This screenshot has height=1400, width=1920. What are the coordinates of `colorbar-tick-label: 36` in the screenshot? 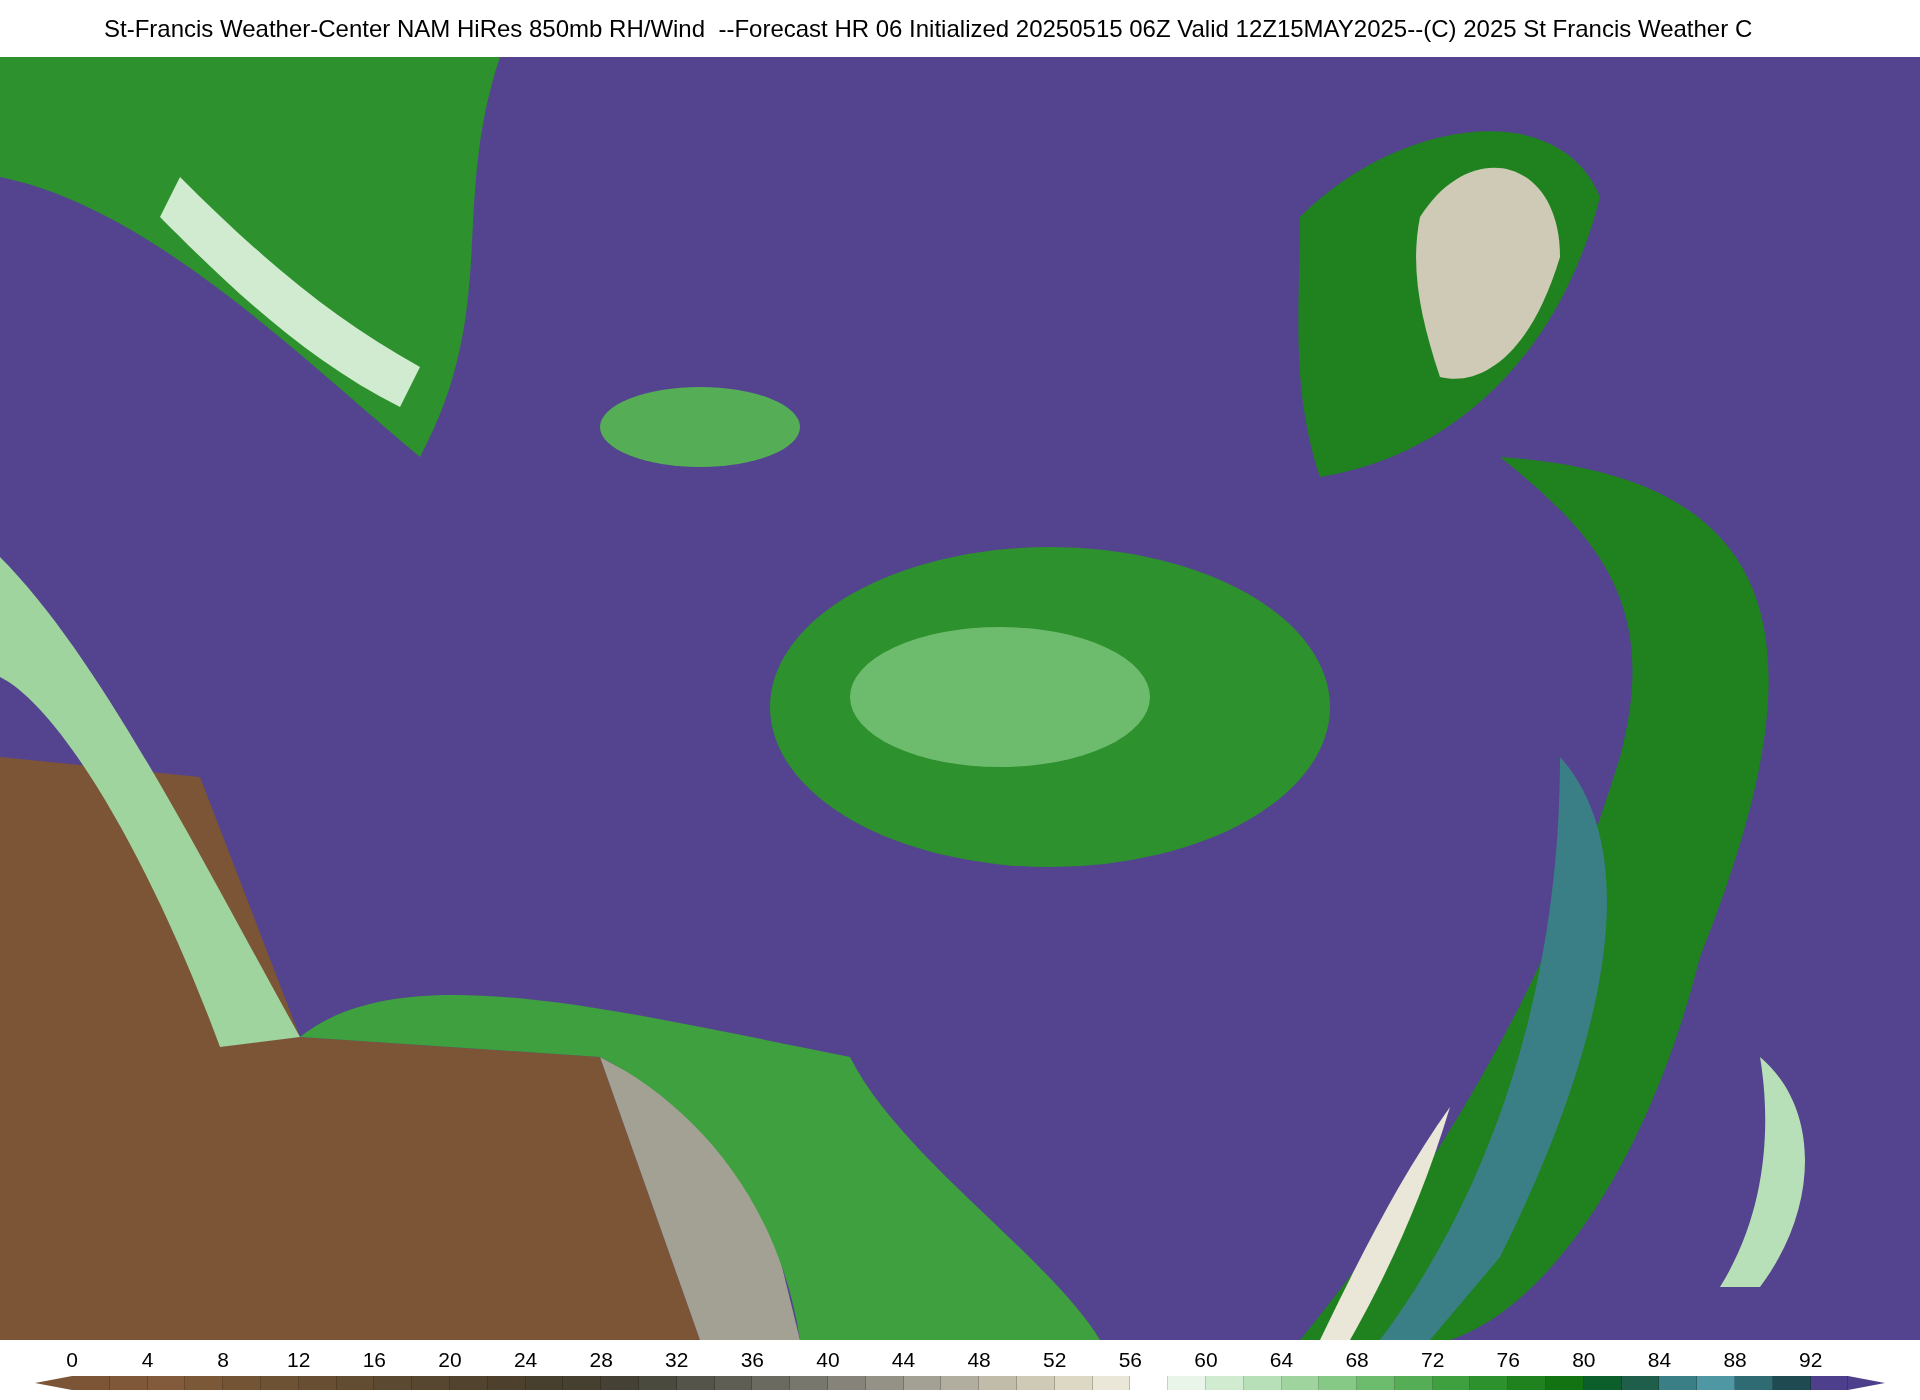 It's located at (752, 1360).